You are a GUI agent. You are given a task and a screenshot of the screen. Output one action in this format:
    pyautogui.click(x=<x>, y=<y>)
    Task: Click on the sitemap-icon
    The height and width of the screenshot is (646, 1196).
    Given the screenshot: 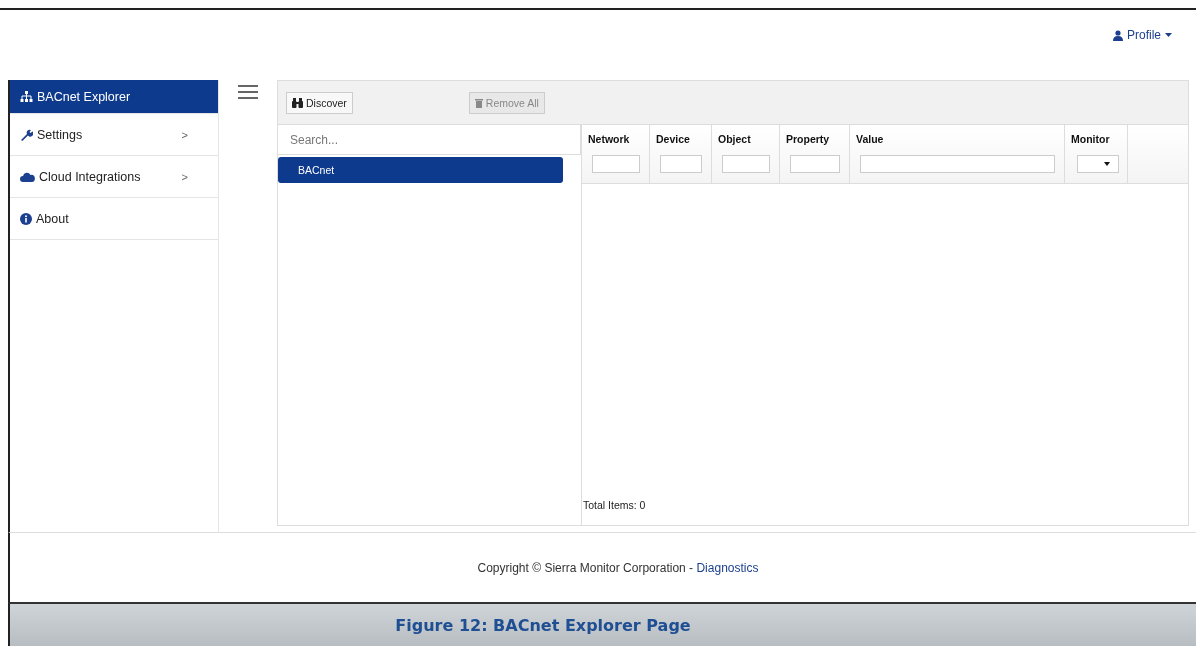 What is the action you would take?
    pyautogui.click(x=26, y=96)
    